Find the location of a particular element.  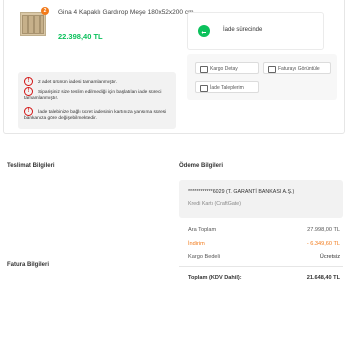

return-requests-button: İade Taleplerim is located at coordinates (227, 87).